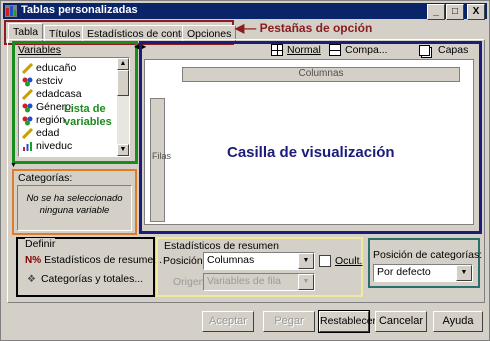 The image size is (490, 341). Describe the element at coordinates (40, 133) in the screenshot. I see `list-item: edad` at that location.